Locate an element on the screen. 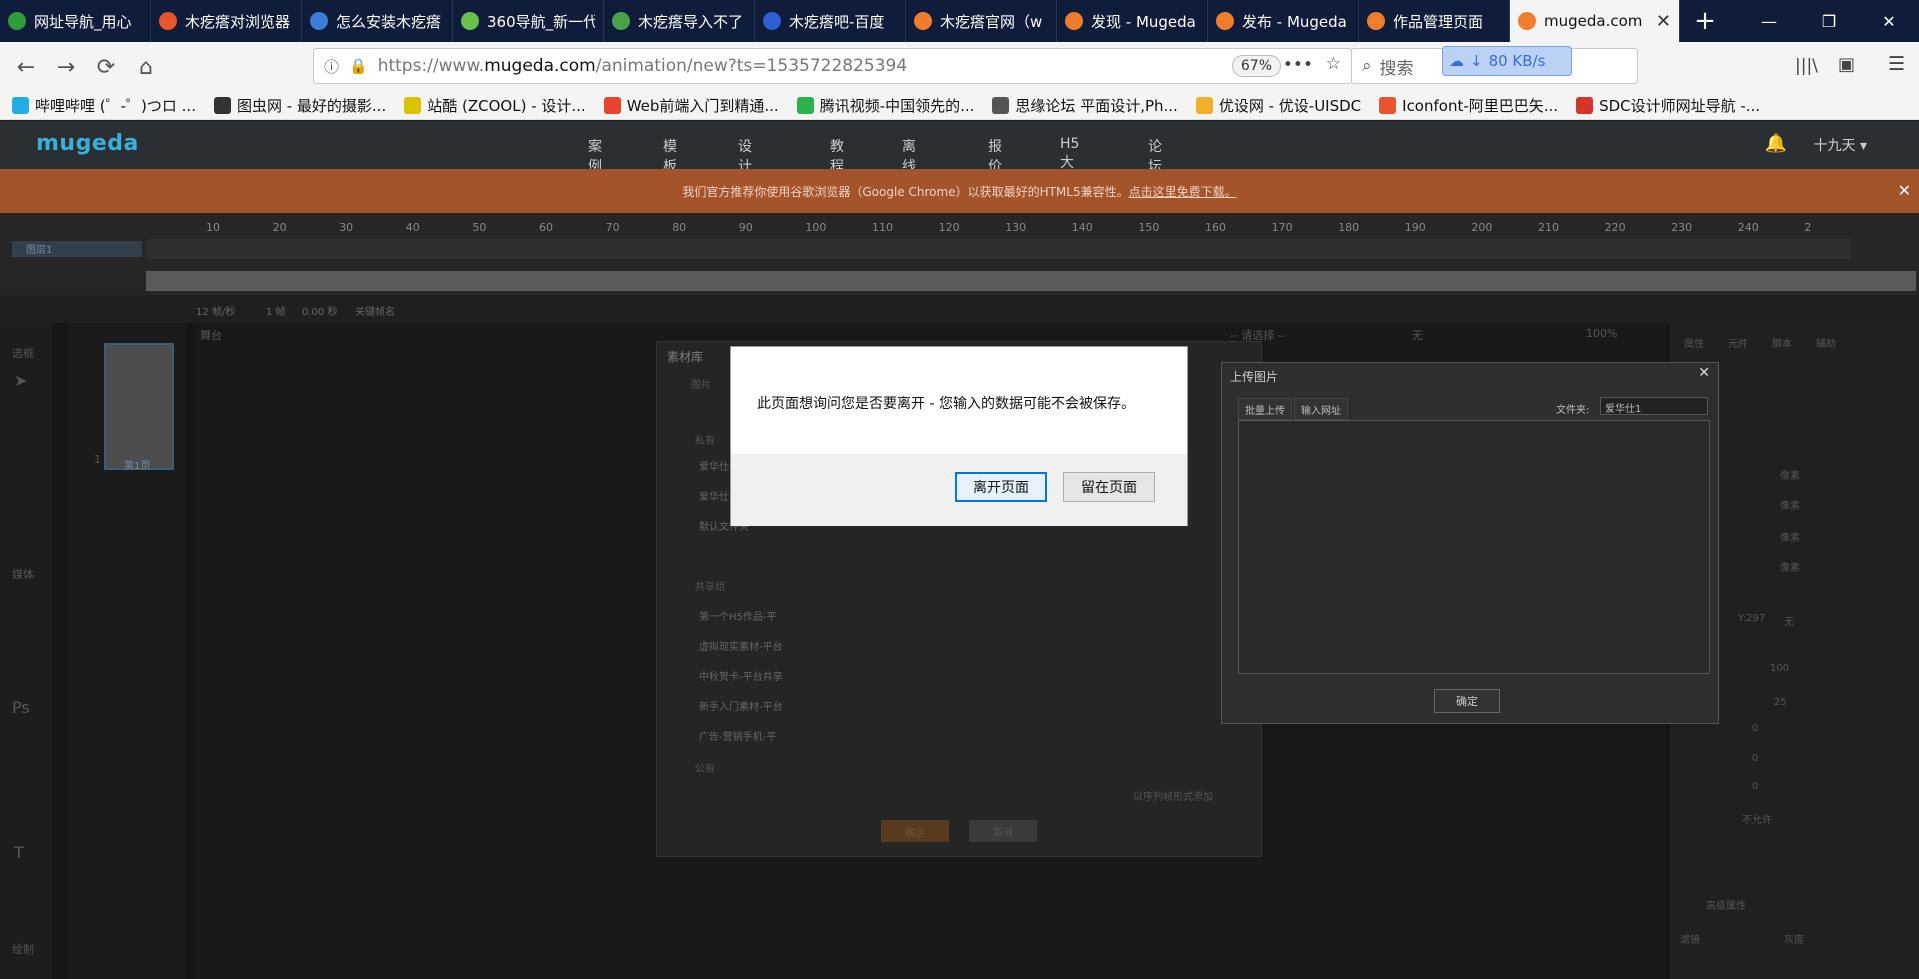 Image resolution: width=1919 pixels, height=979 pixels. asset-tab-images: 图片 is located at coordinates (701, 383).